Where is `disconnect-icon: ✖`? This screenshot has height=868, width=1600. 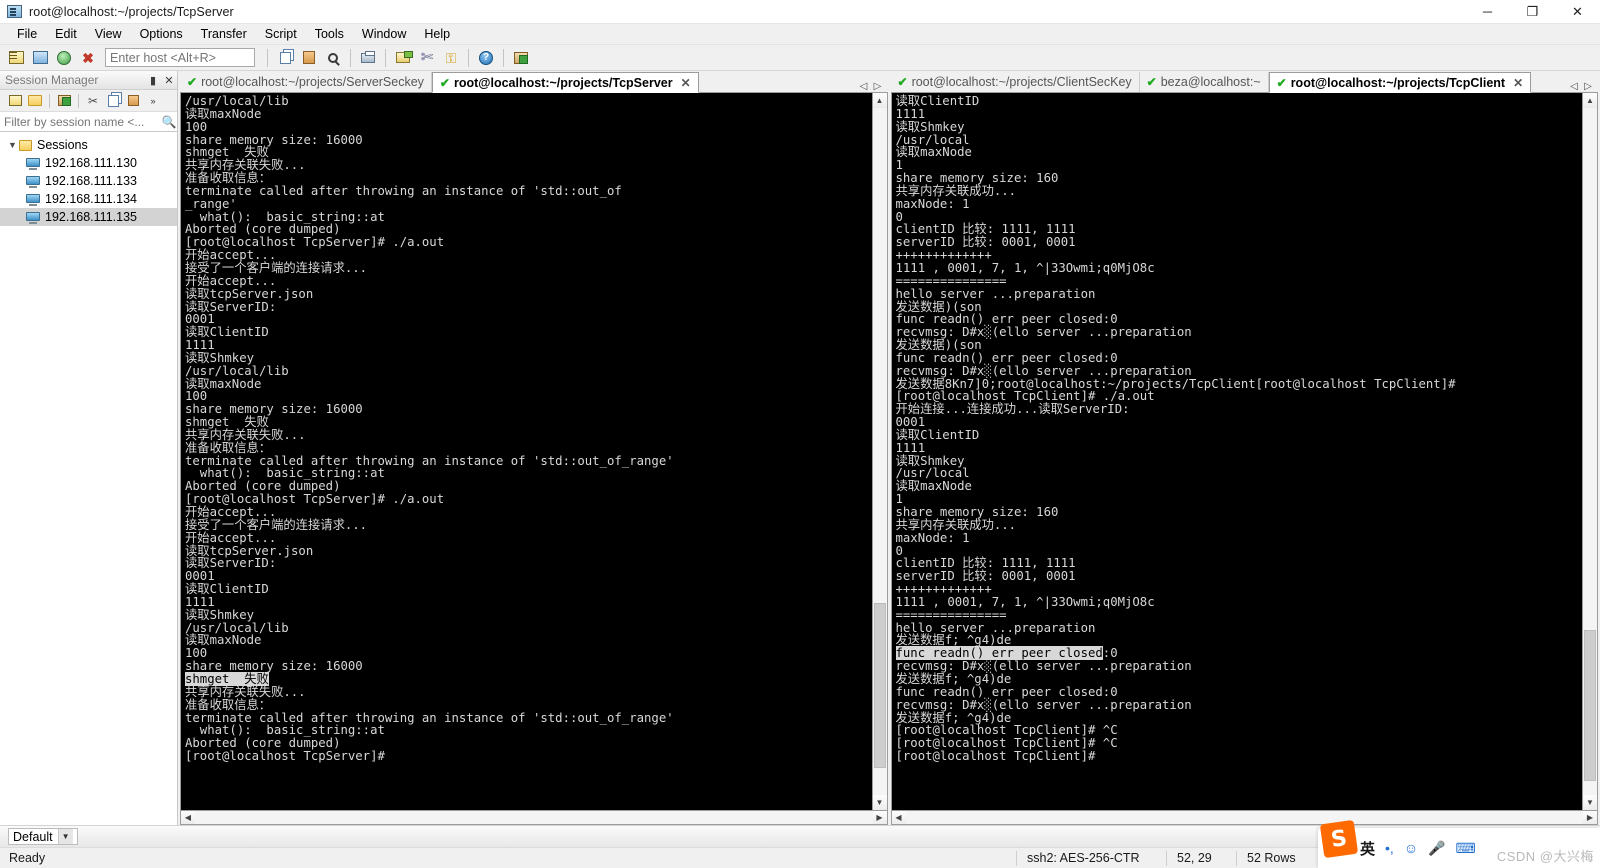
disconnect-icon: ✖ is located at coordinates (88, 58).